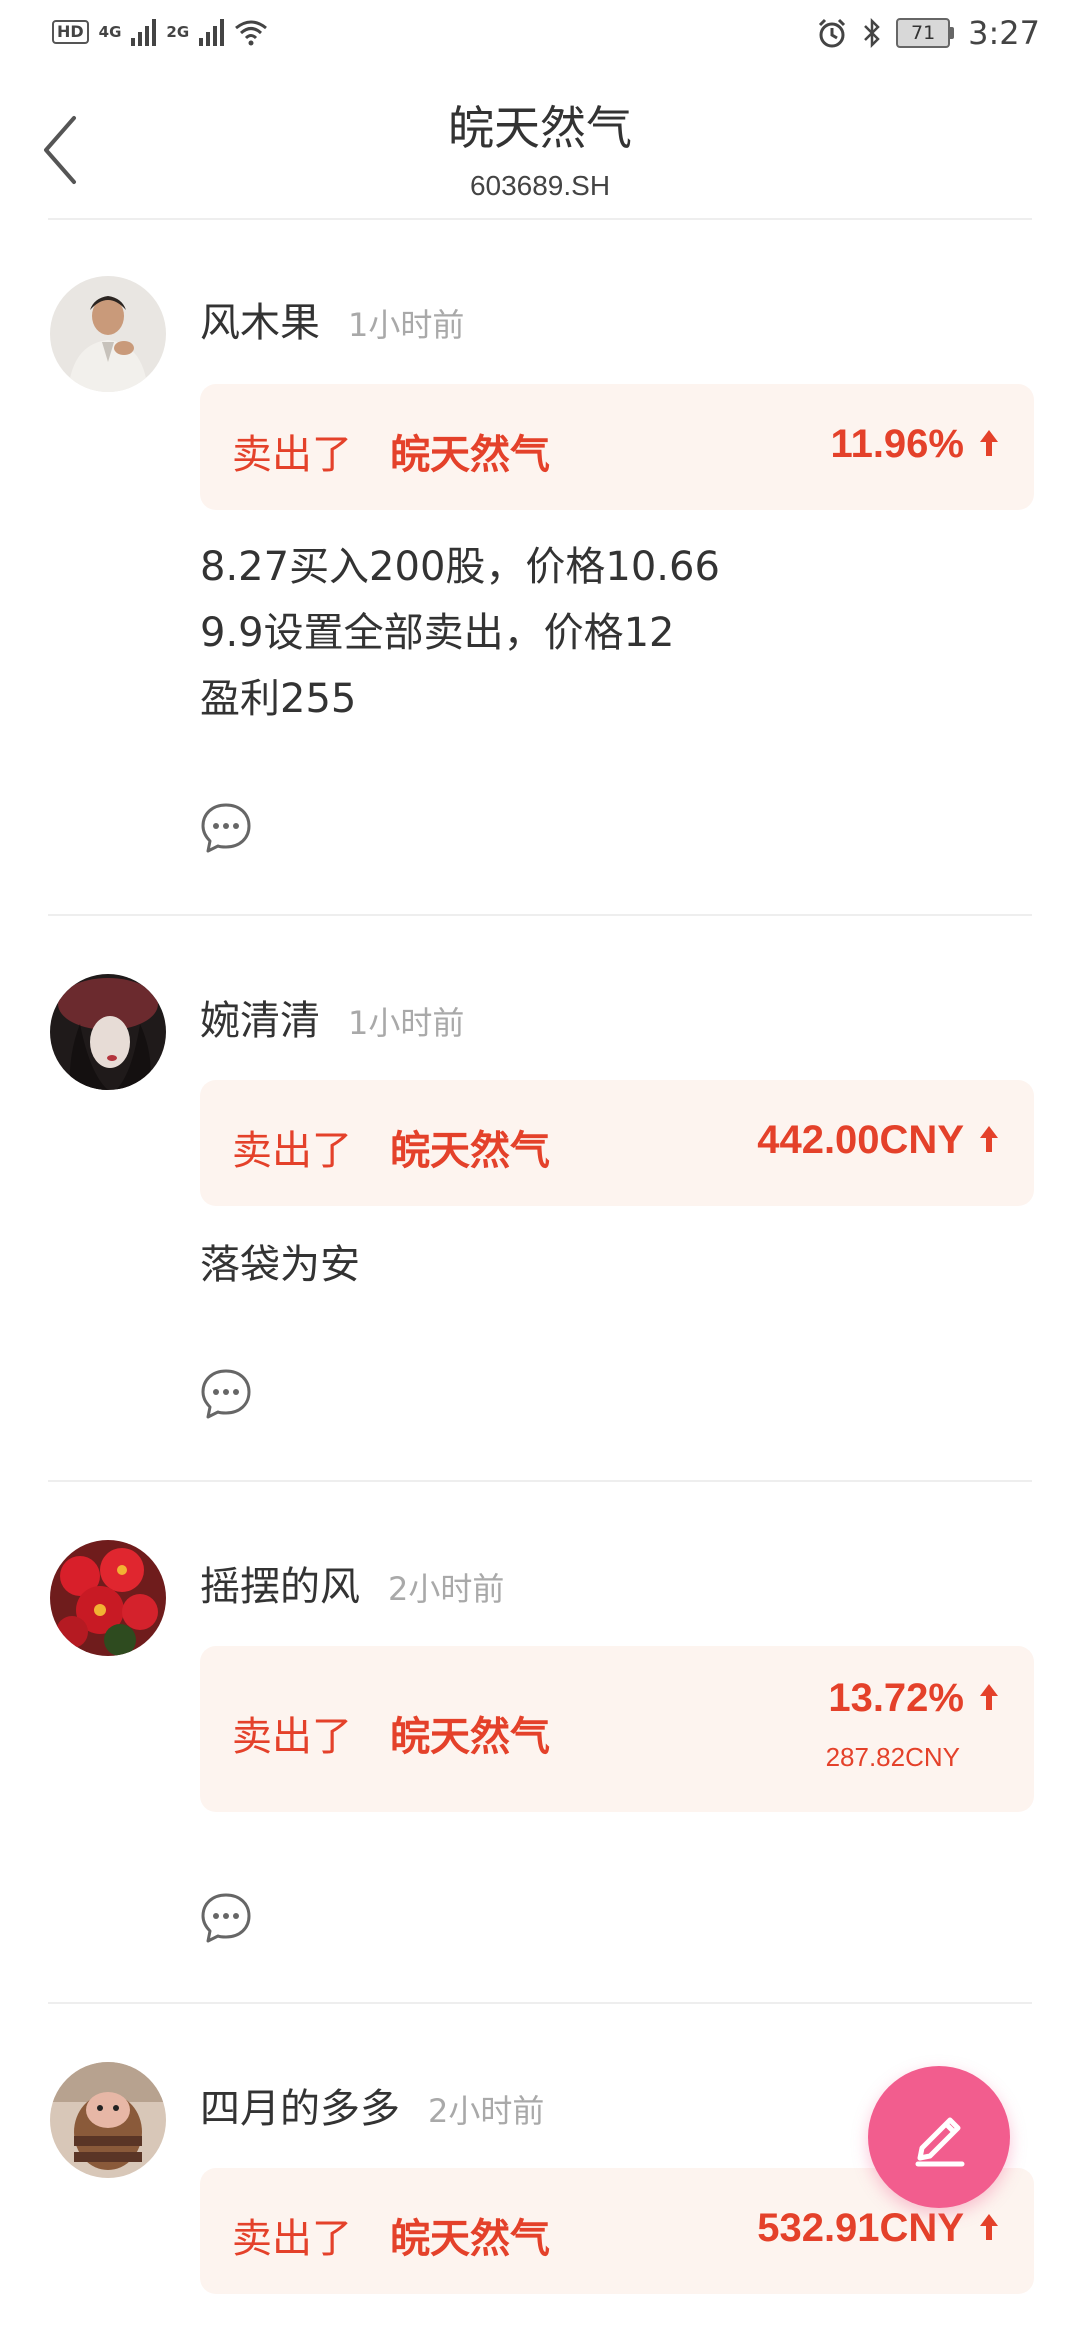  I want to click on post-header: 四月的多多 2小时前, so click(372, 2105).